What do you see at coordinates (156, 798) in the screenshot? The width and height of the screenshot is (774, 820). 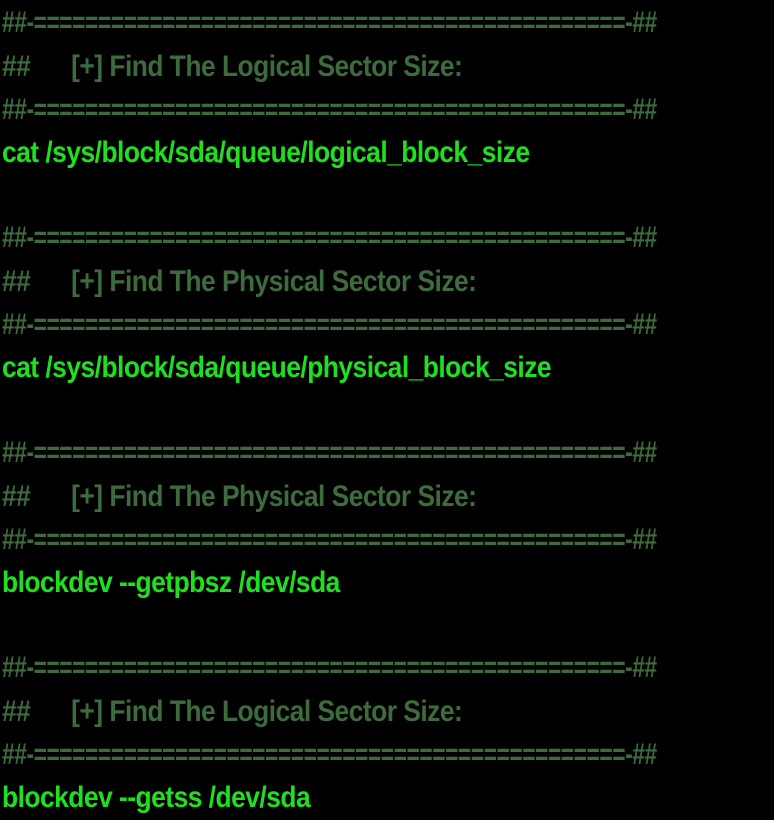 I see `command-blockdev-getss: blockdev --getss /dev/sda` at bounding box center [156, 798].